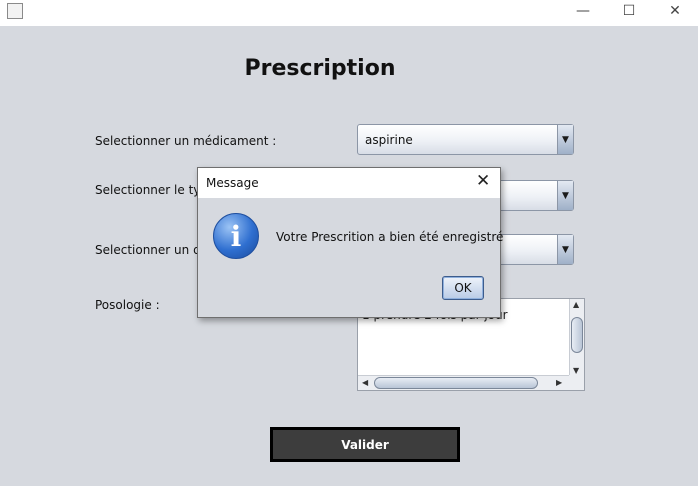  I want to click on scroll-corner, so click(576, 382).